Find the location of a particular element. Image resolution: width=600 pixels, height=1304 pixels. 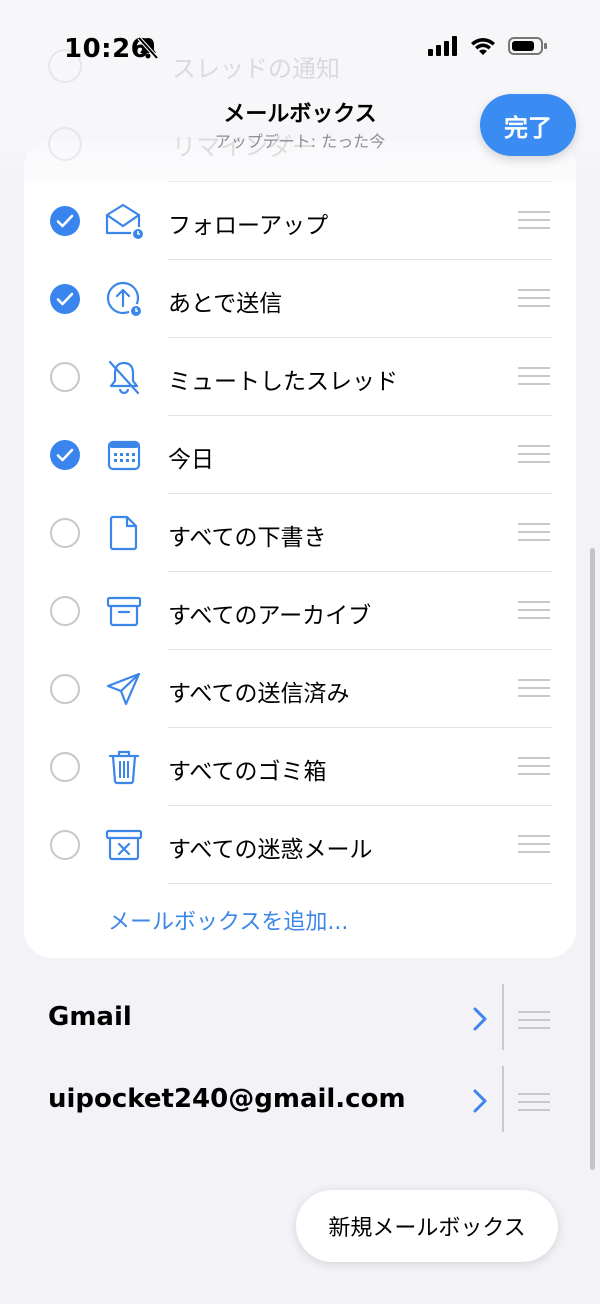

mailbox-label: あとで送信 is located at coordinates (225, 304).